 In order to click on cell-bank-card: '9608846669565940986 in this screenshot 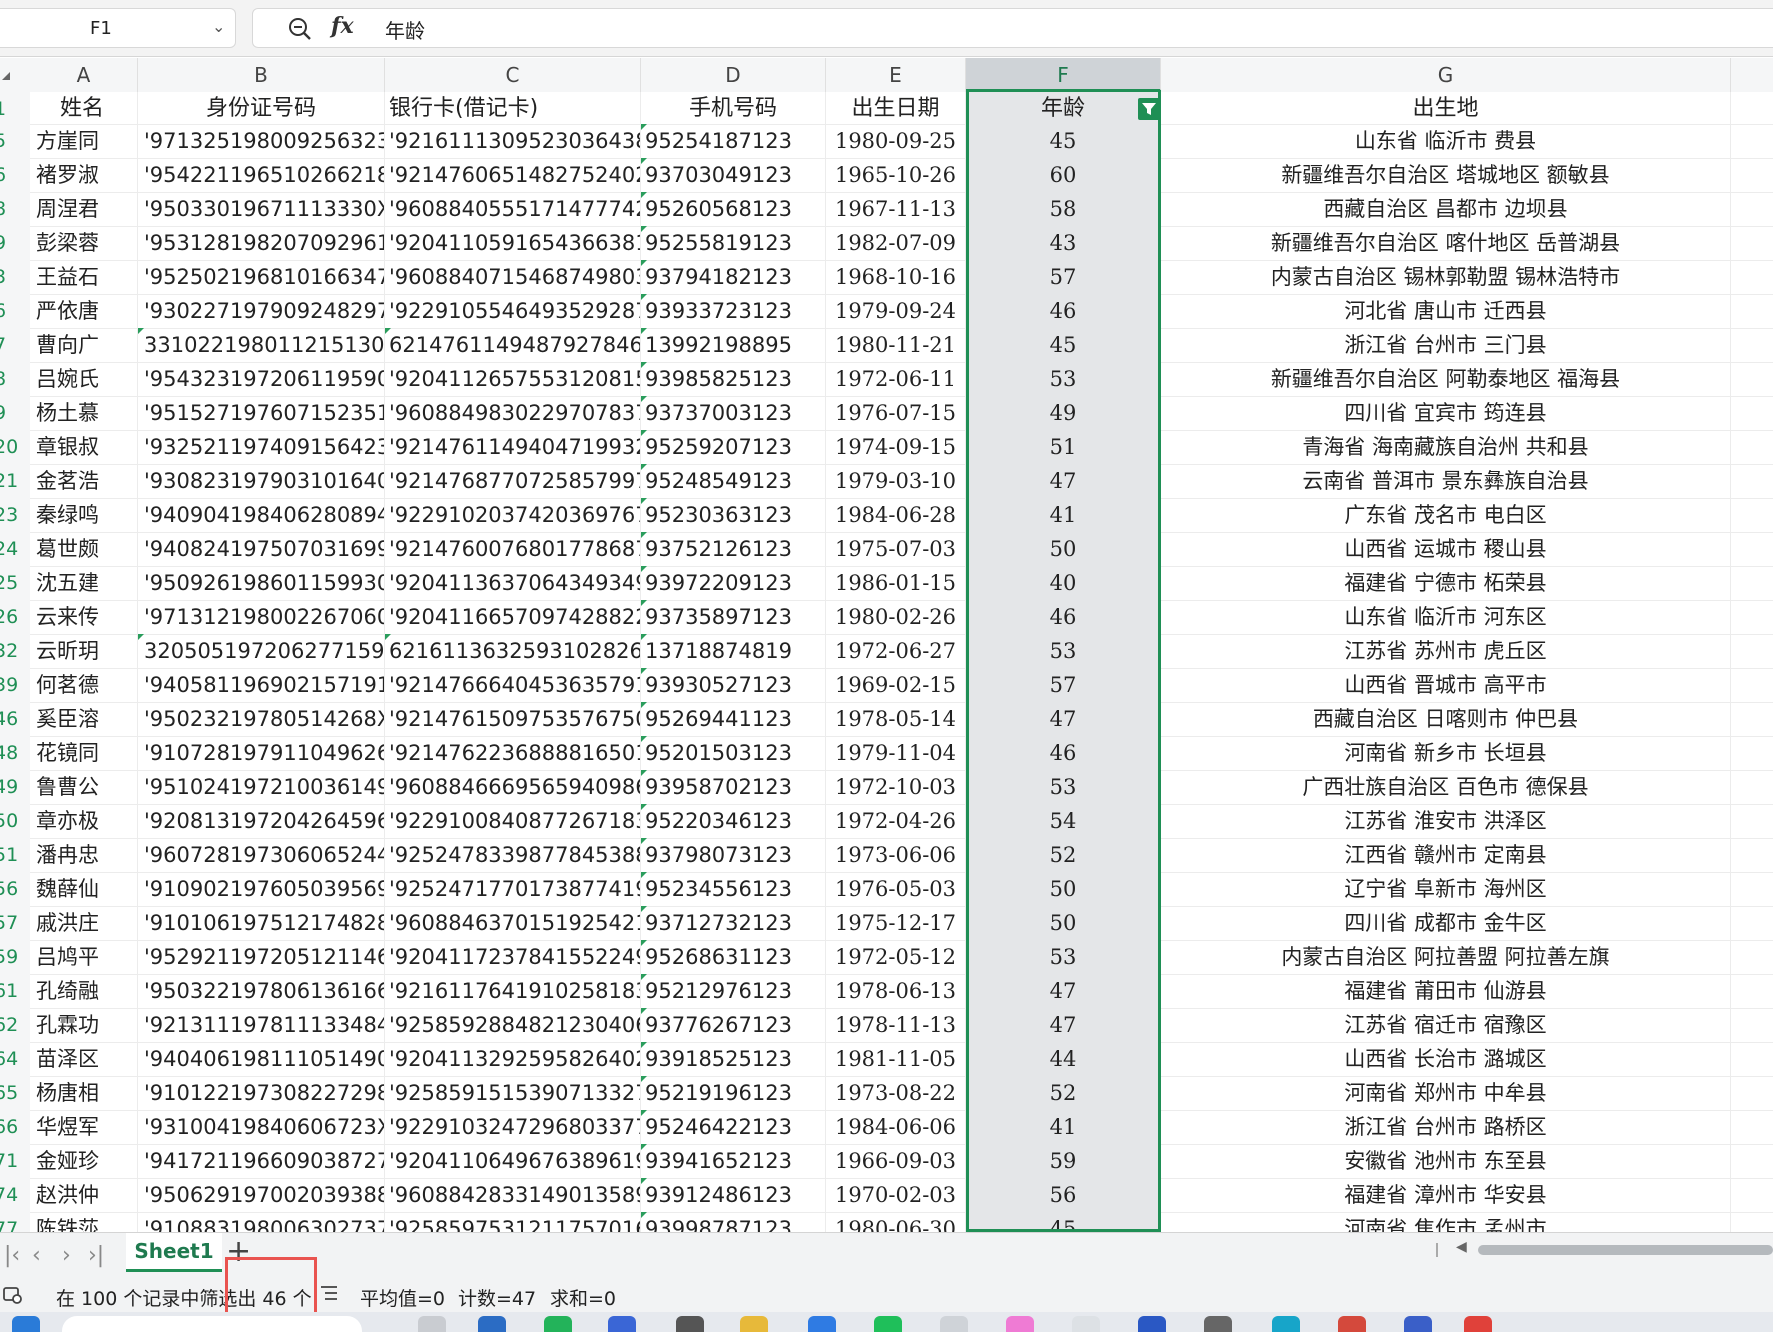, I will do `click(513, 787)`.